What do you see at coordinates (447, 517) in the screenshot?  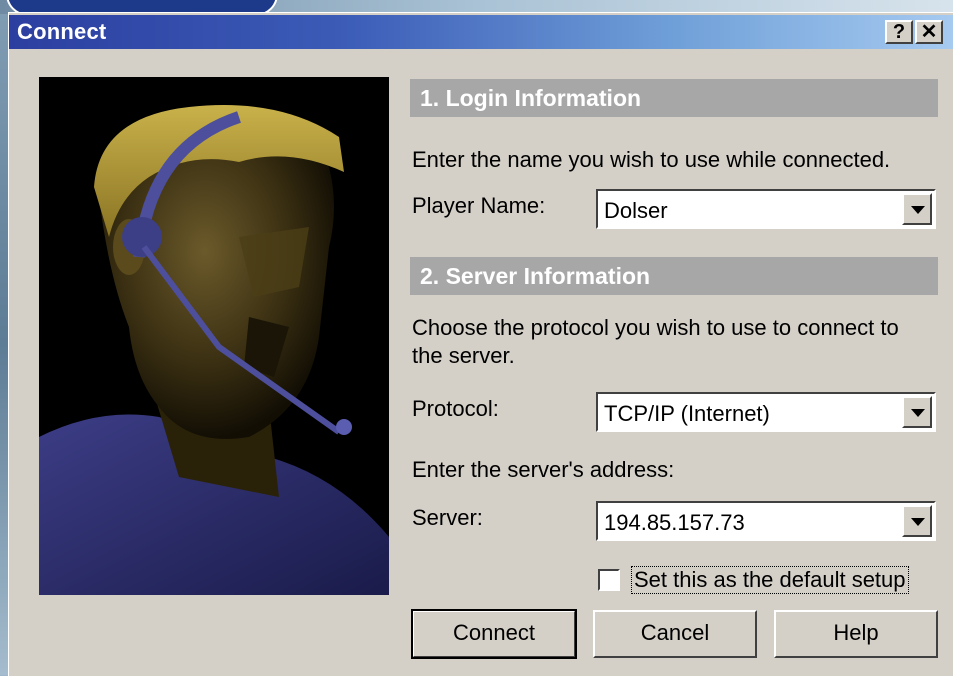 I see `server-label: Server:` at bounding box center [447, 517].